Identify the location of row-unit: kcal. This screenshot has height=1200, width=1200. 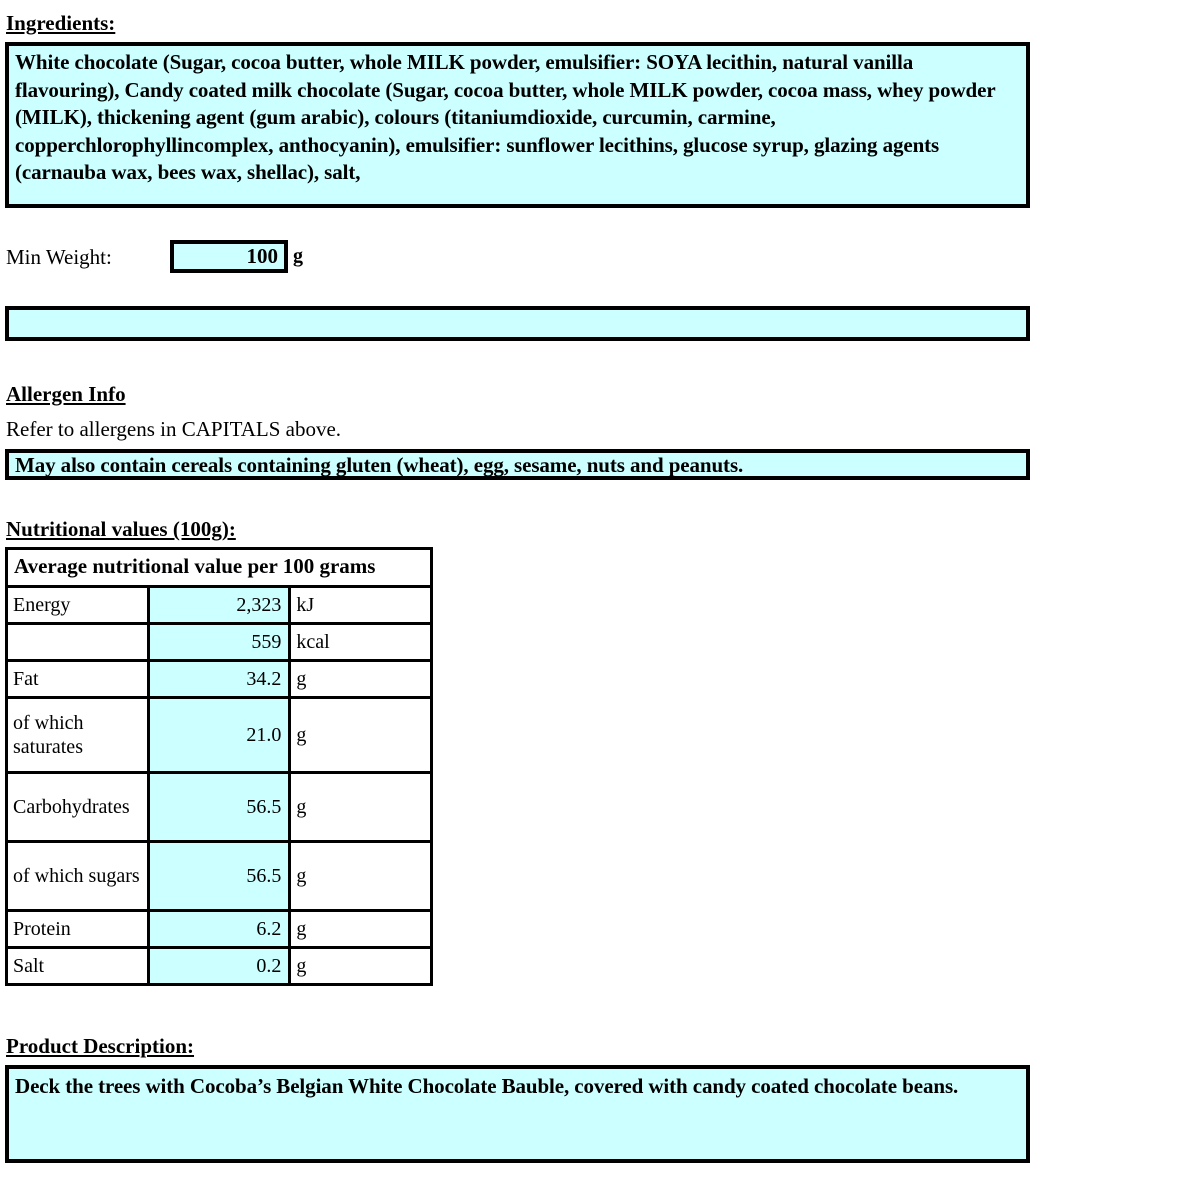
(360, 642).